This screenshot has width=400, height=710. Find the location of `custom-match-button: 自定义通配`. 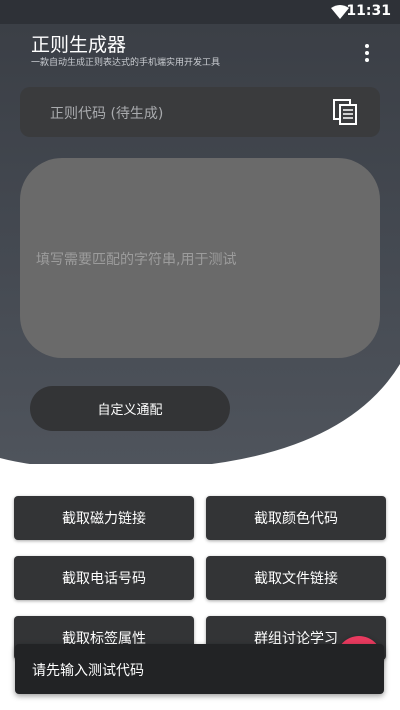

custom-match-button: 自定义通配 is located at coordinates (130, 408).